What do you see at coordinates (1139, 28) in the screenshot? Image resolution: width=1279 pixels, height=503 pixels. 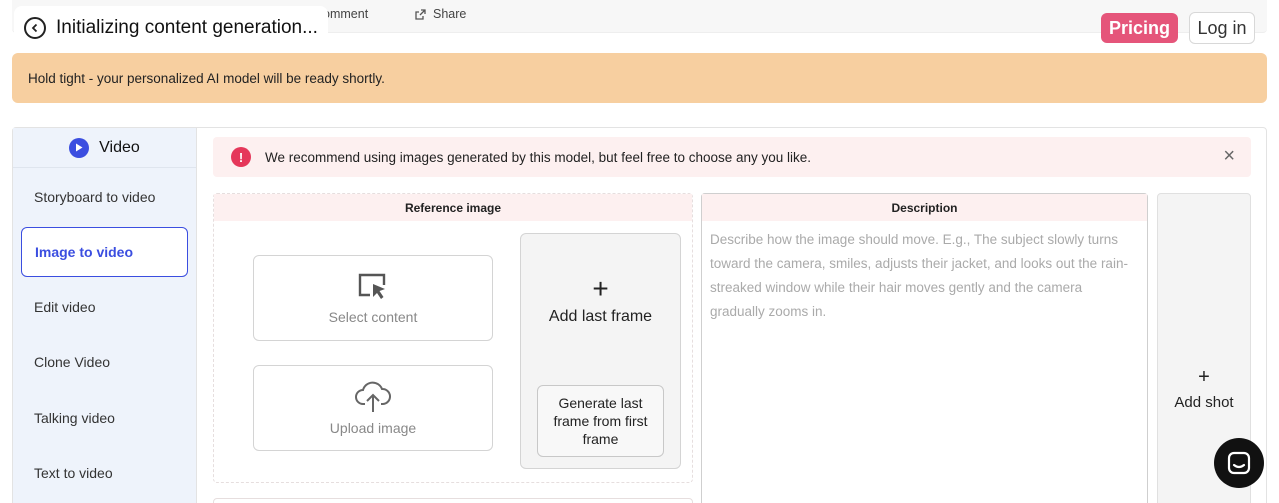 I see `pricing-button: Pricing` at bounding box center [1139, 28].